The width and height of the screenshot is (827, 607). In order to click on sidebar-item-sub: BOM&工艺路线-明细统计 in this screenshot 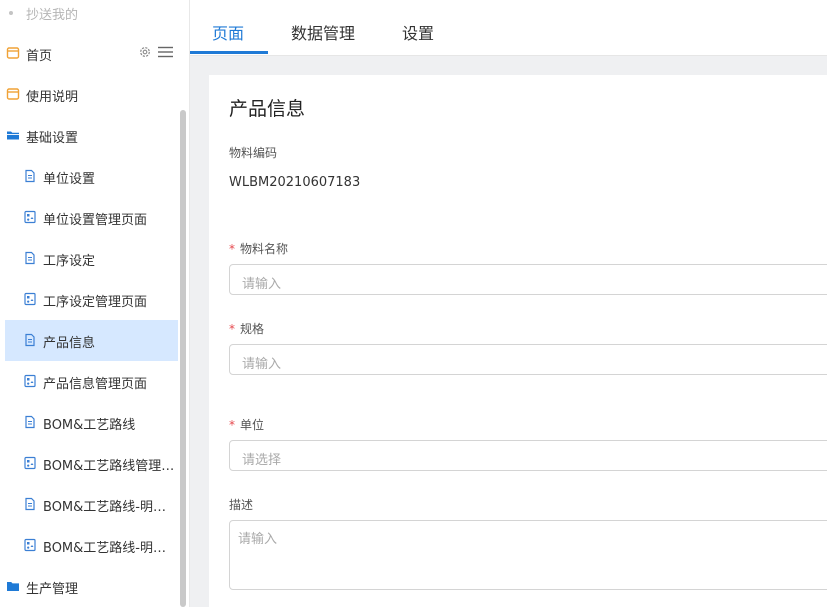, I will do `click(91, 504)`.